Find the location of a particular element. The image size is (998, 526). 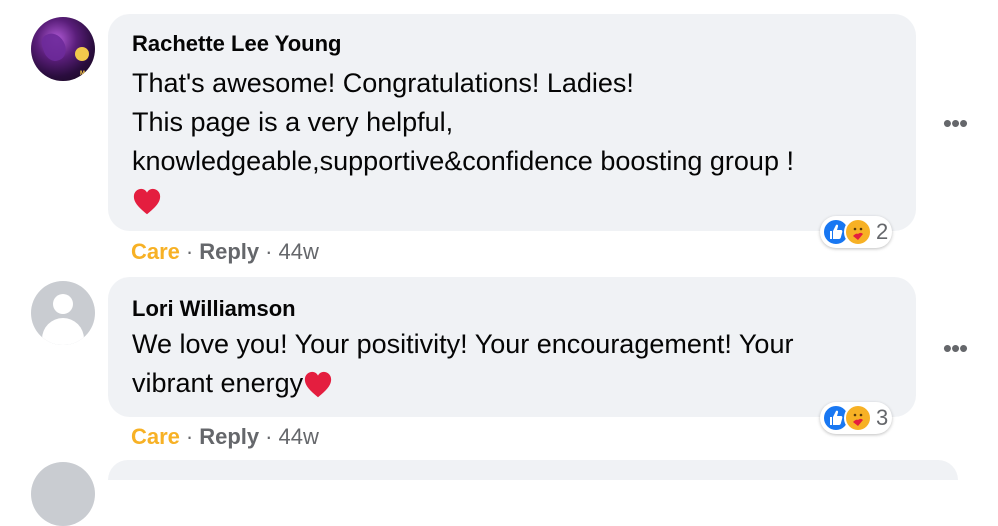

next-comment-bubble is located at coordinates (533, 470).